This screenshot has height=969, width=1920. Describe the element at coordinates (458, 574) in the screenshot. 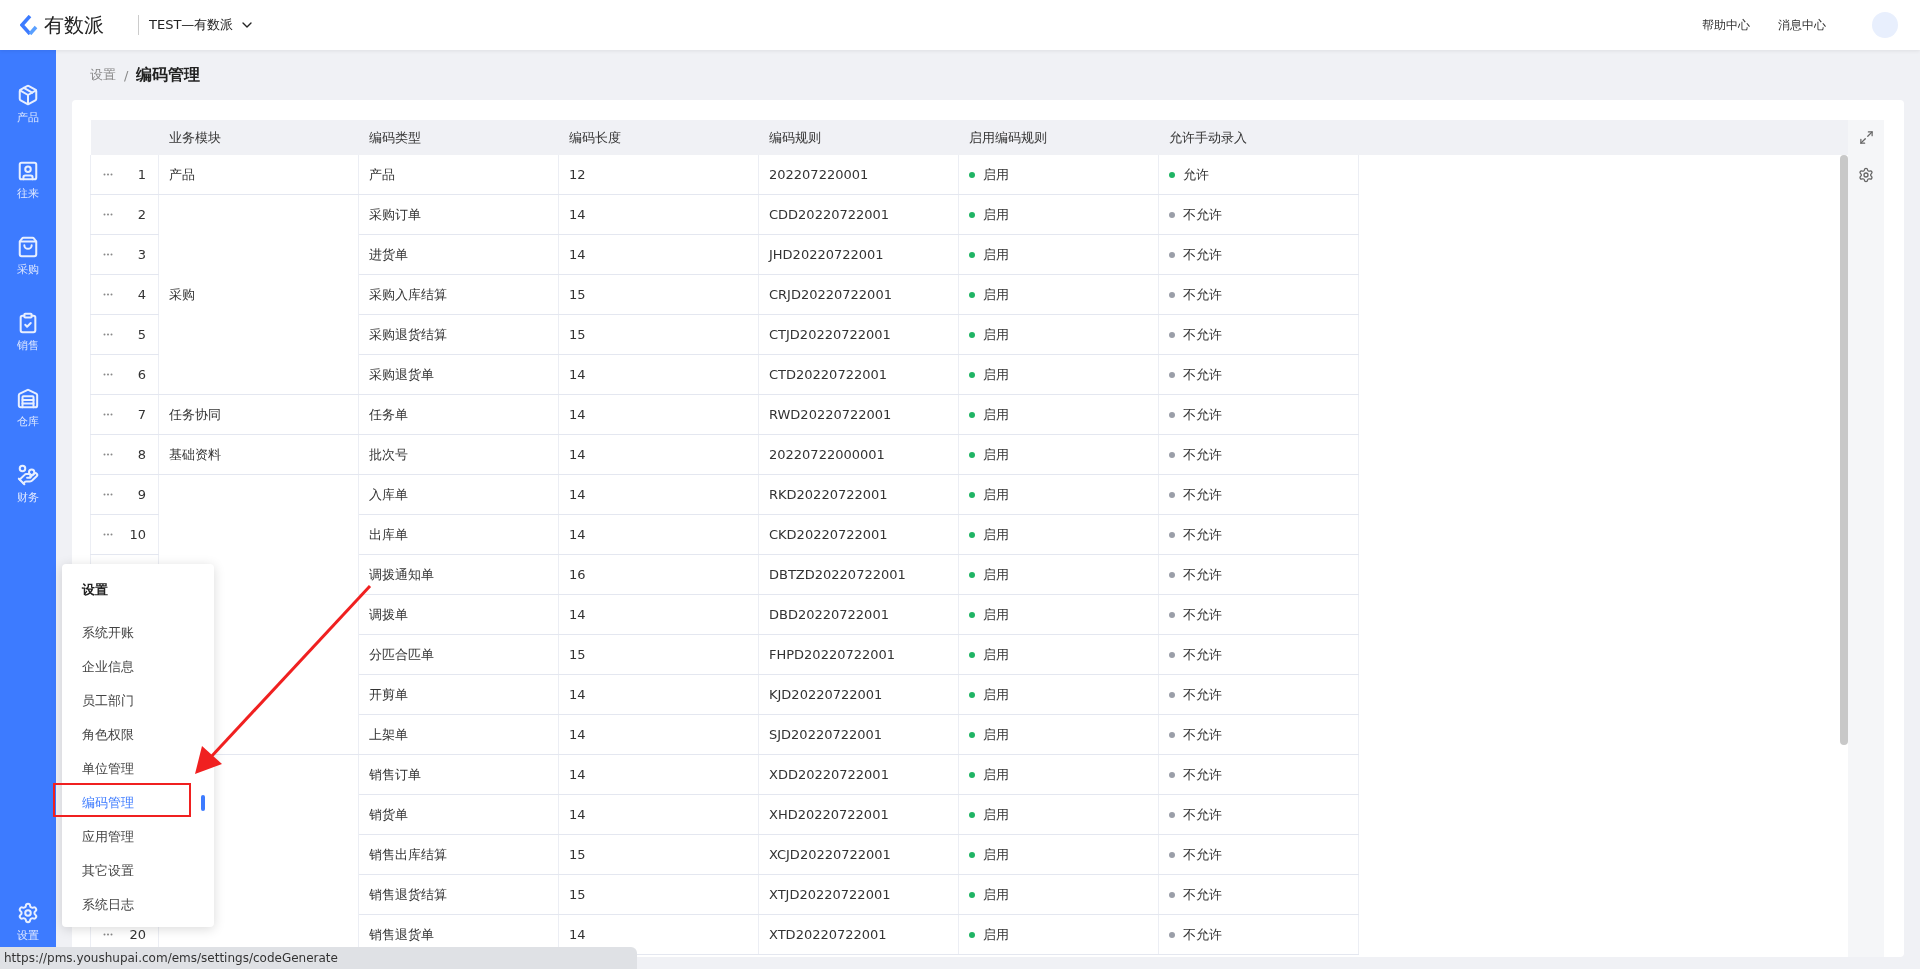

I see `table-cell: 调拨通知单` at that location.